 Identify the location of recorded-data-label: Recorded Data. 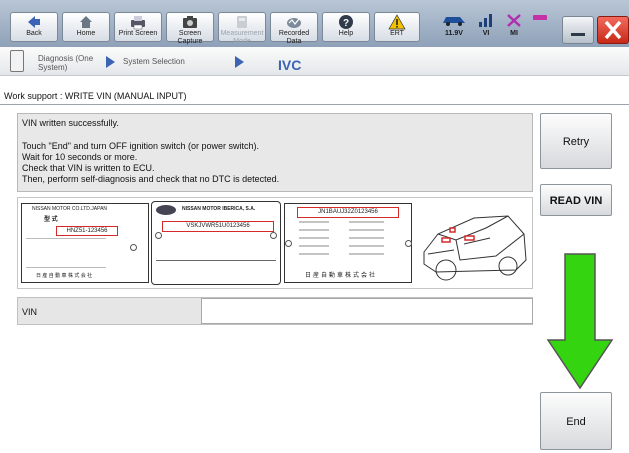
(294, 37).